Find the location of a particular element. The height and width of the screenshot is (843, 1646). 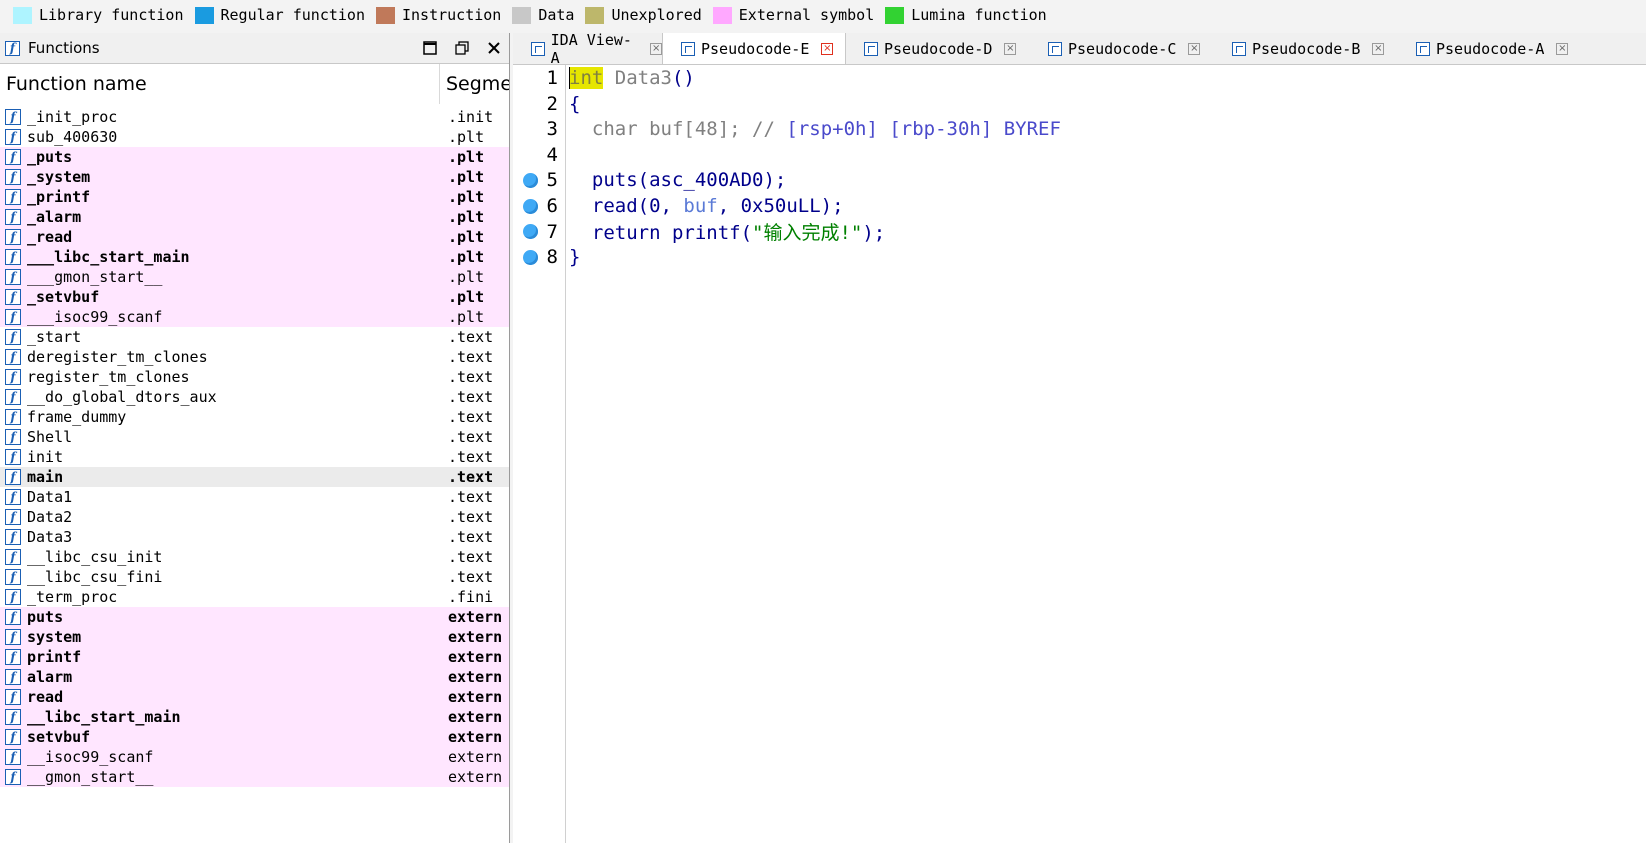

legend-item: Unexplored is located at coordinates (643, 15).